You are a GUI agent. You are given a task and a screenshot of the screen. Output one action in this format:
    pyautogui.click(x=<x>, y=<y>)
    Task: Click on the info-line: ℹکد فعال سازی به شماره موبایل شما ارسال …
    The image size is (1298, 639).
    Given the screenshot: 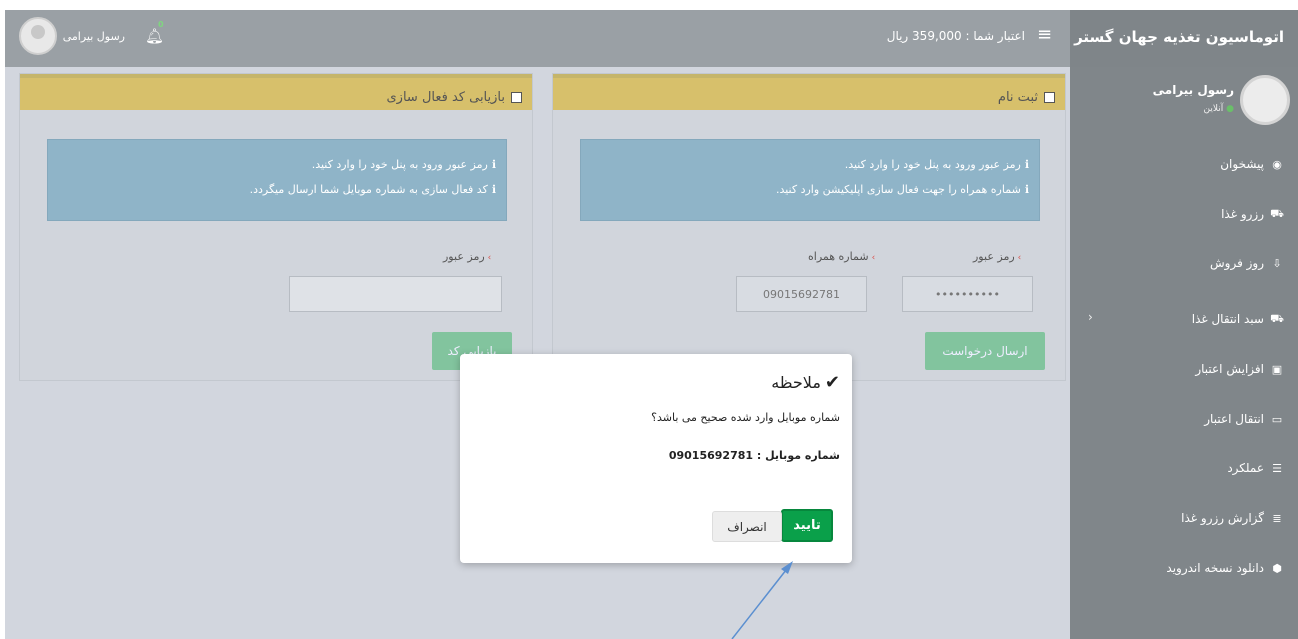 What is the action you would take?
    pyautogui.click(x=272, y=189)
    